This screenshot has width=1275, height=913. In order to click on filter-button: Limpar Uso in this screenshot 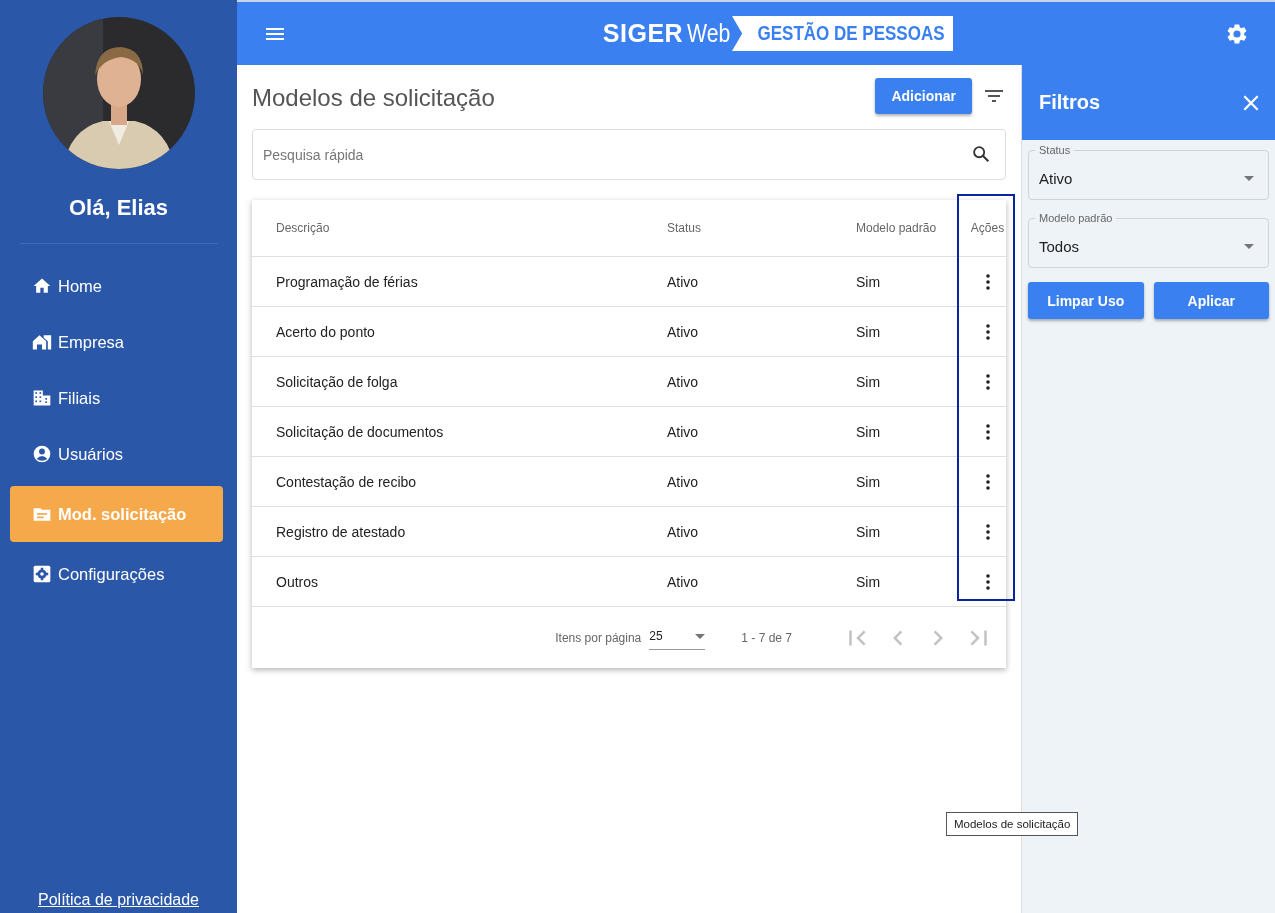, I will do `click(1086, 300)`.